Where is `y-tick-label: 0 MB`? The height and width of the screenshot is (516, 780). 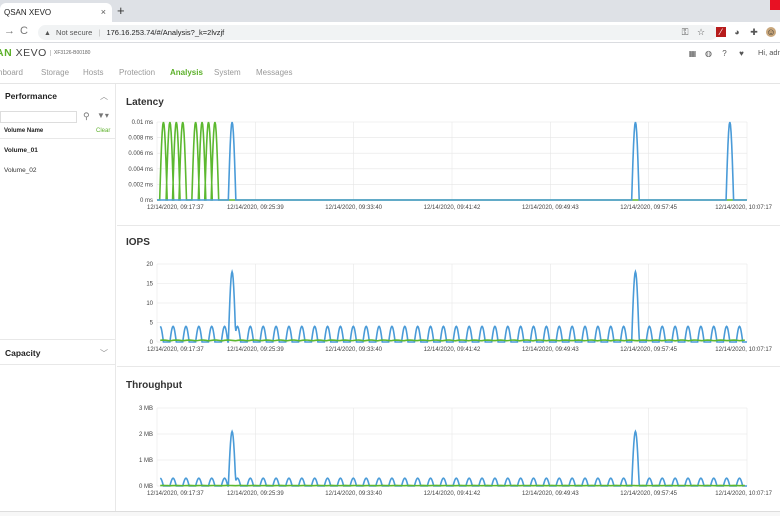 y-tick-label: 0 MB is located at coordinates (146, 487).